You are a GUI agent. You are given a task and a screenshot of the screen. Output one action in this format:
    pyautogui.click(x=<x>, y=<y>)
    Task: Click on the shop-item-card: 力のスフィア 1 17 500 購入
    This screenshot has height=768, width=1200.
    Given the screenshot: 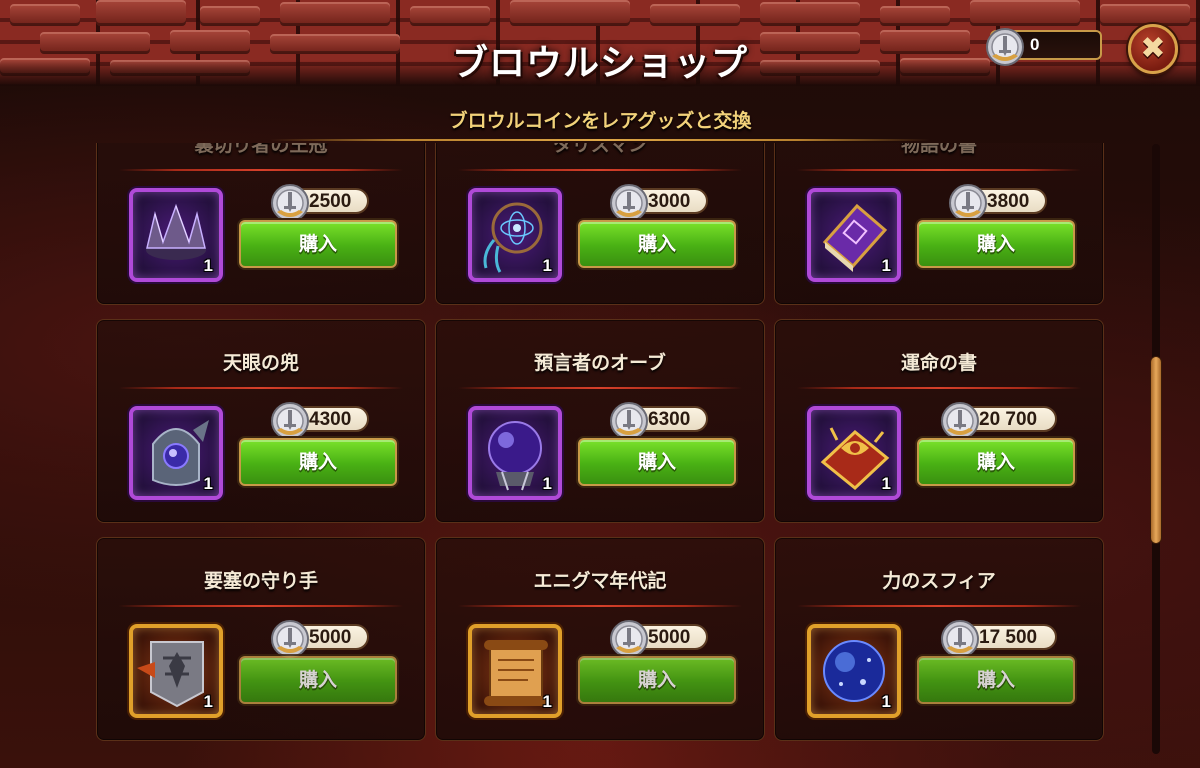 What is the action you would take?
    pyautogui.click(x=939, y=639)
    